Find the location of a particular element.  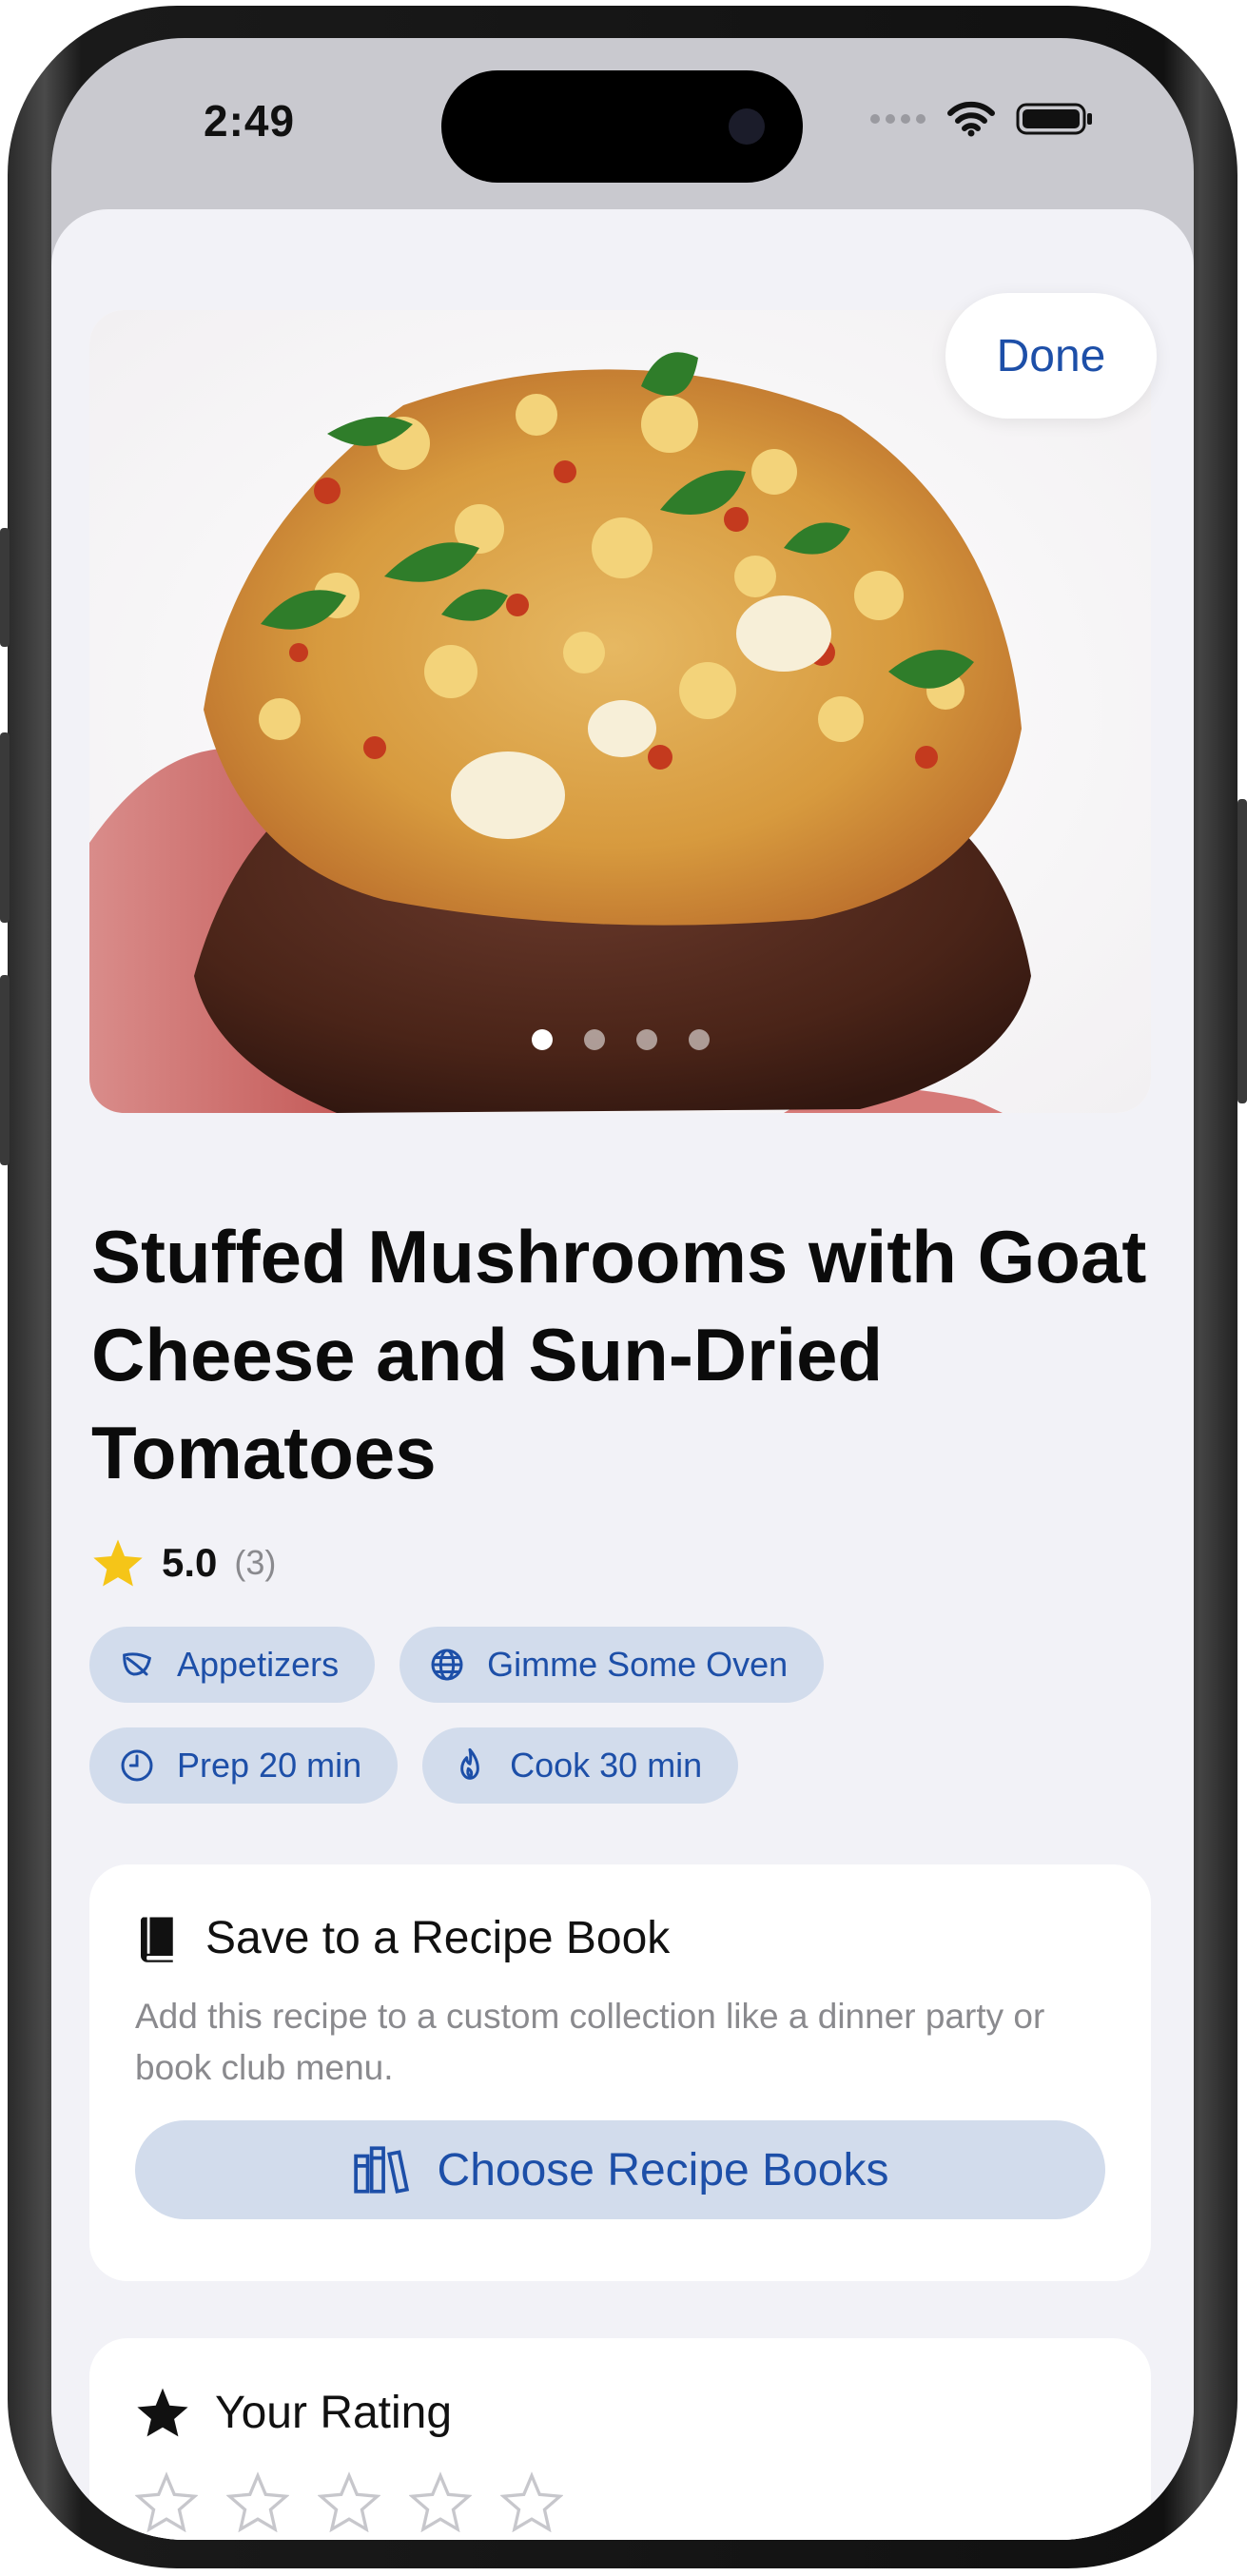

star-icon is located at coordinates (163, 2413).